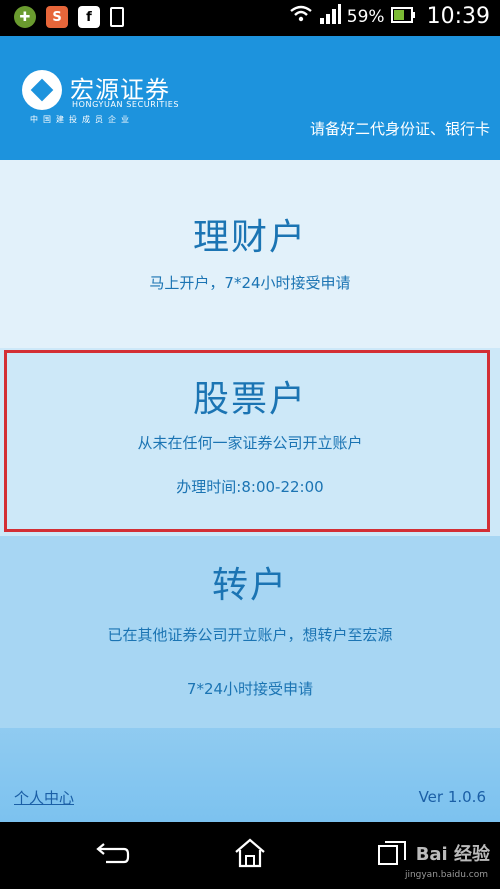  I want to click on id-card-reminder: 请备好二代身份证、银行卡, so click(399, 129).